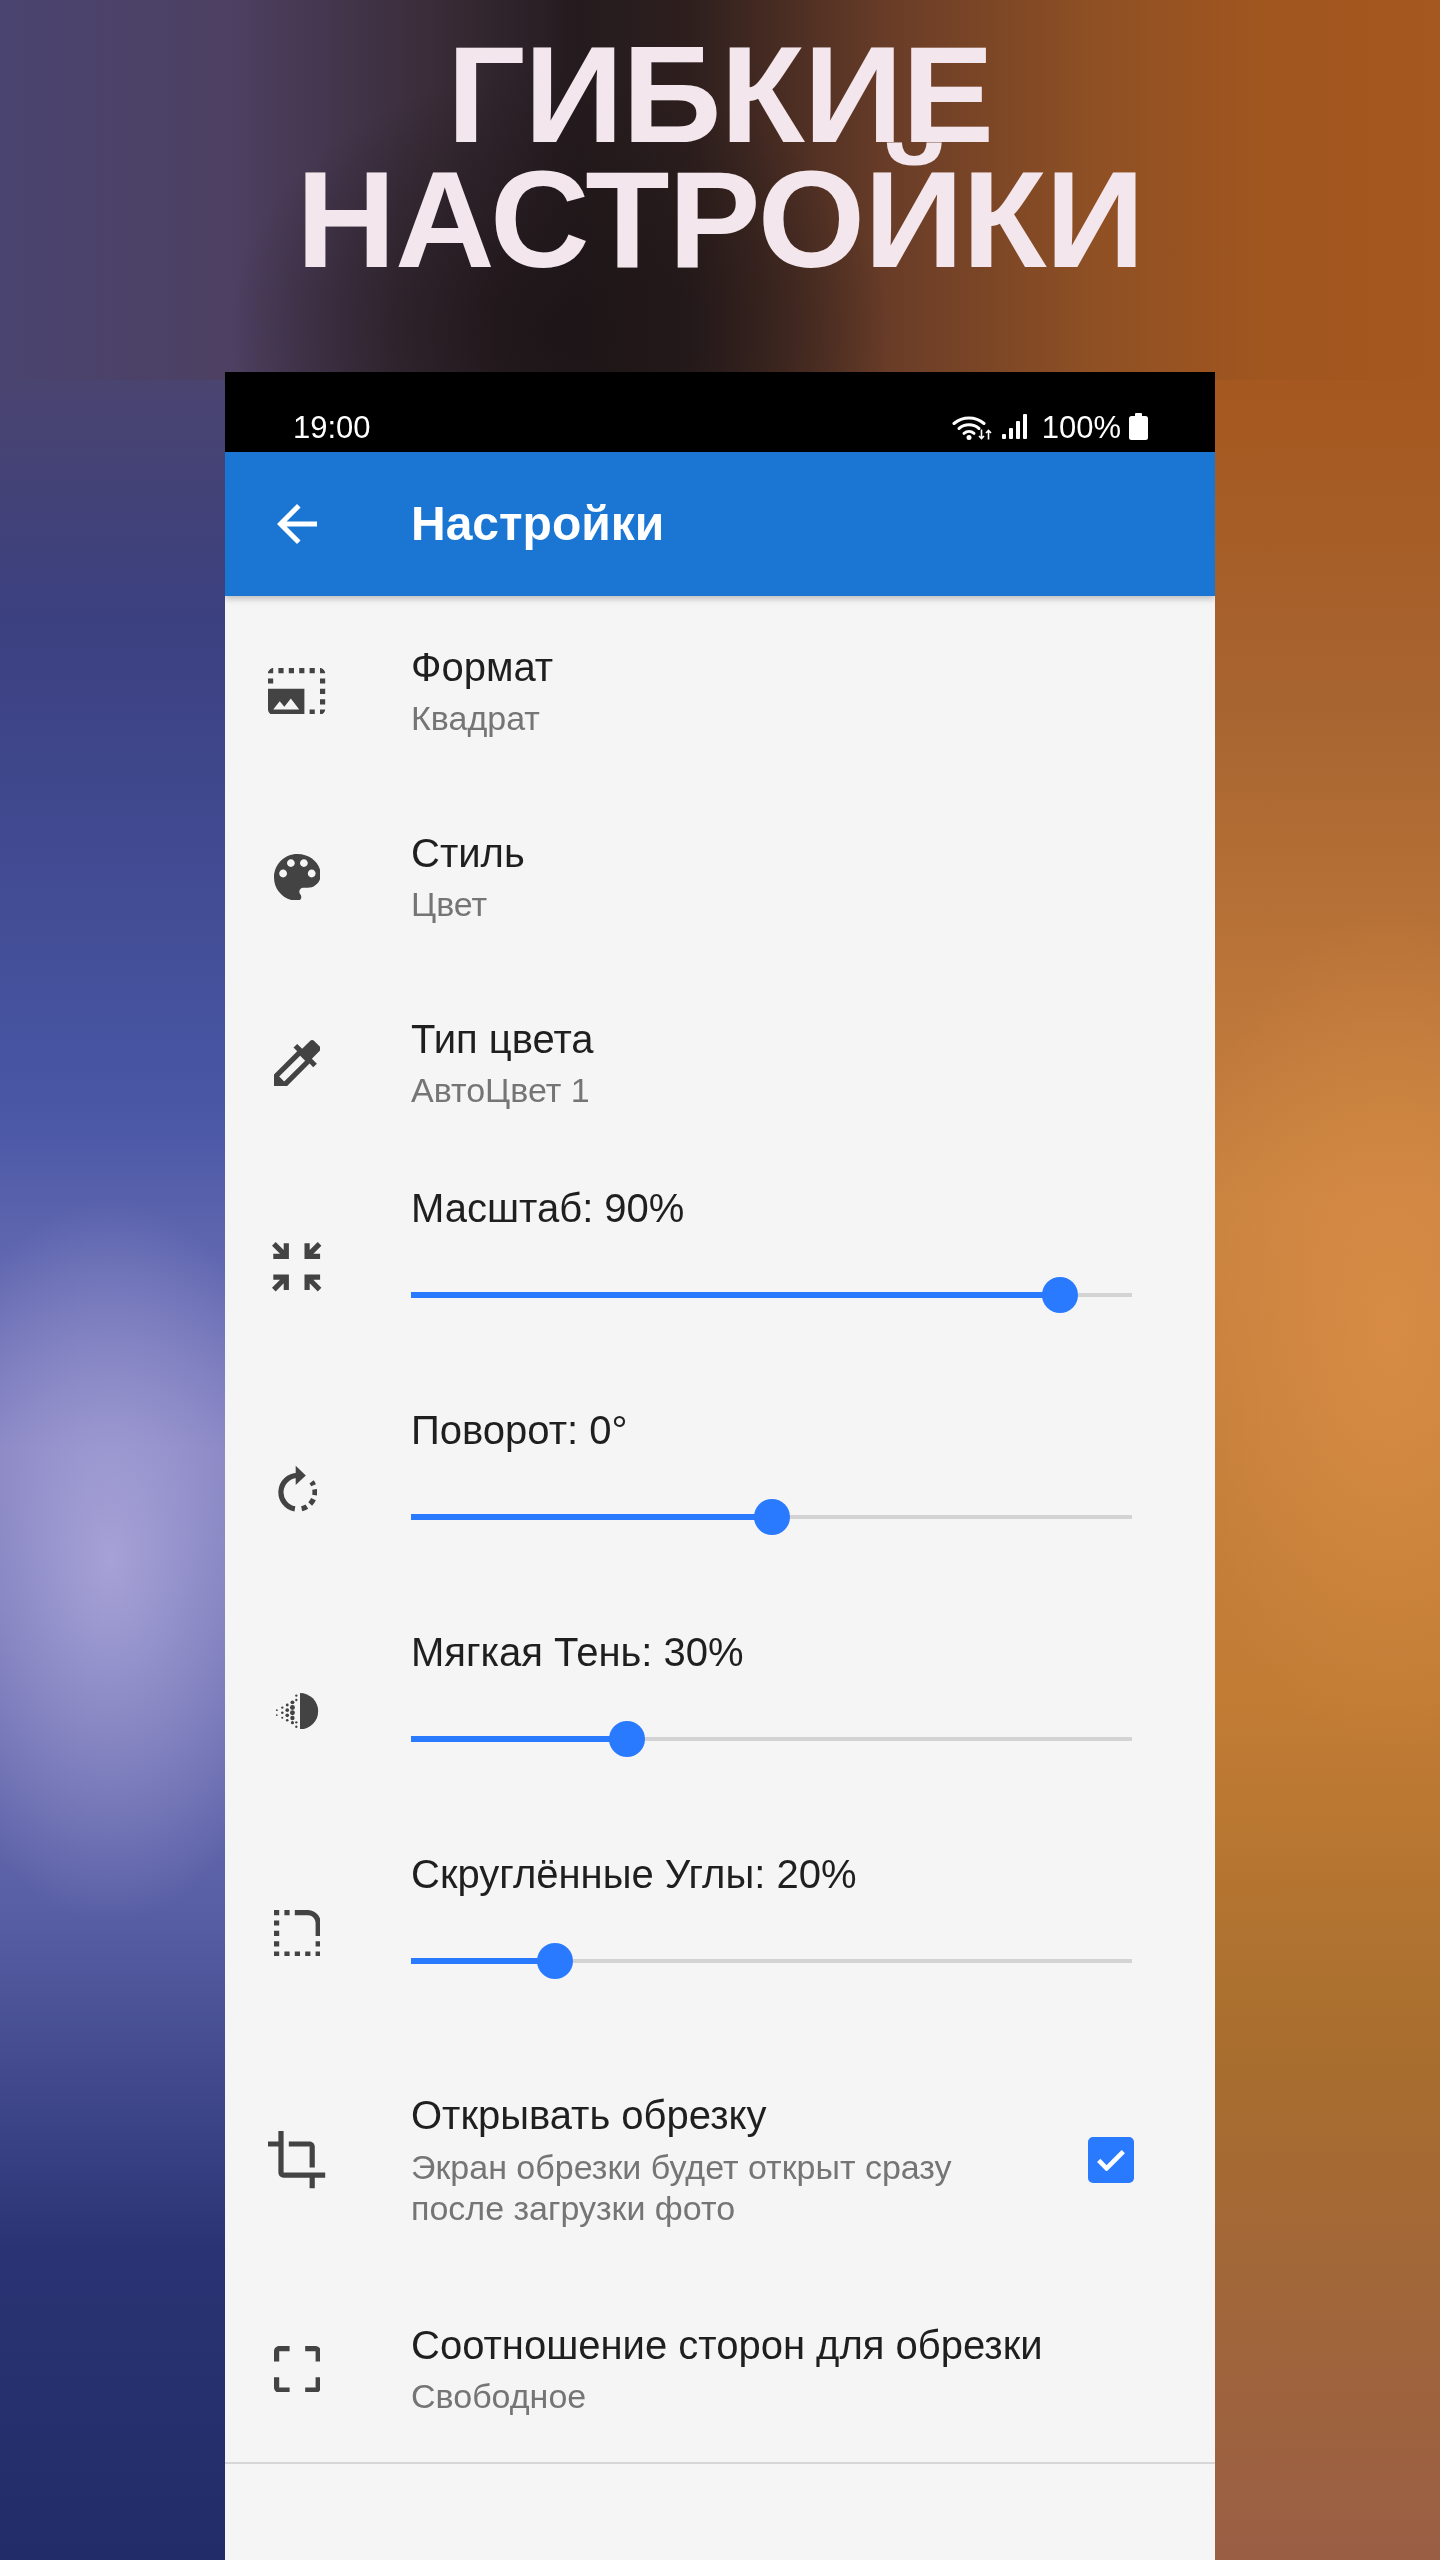  I want to click on inward-arrows-icon, so click(297, 1267).